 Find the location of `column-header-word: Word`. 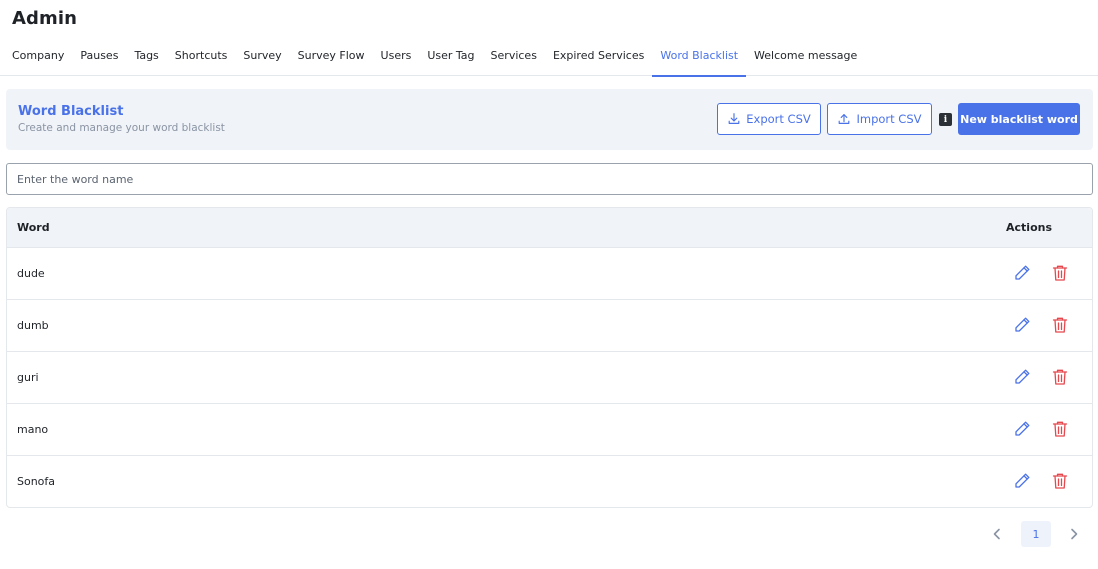

column-header-word: Word is located at coordinates (33, 227).